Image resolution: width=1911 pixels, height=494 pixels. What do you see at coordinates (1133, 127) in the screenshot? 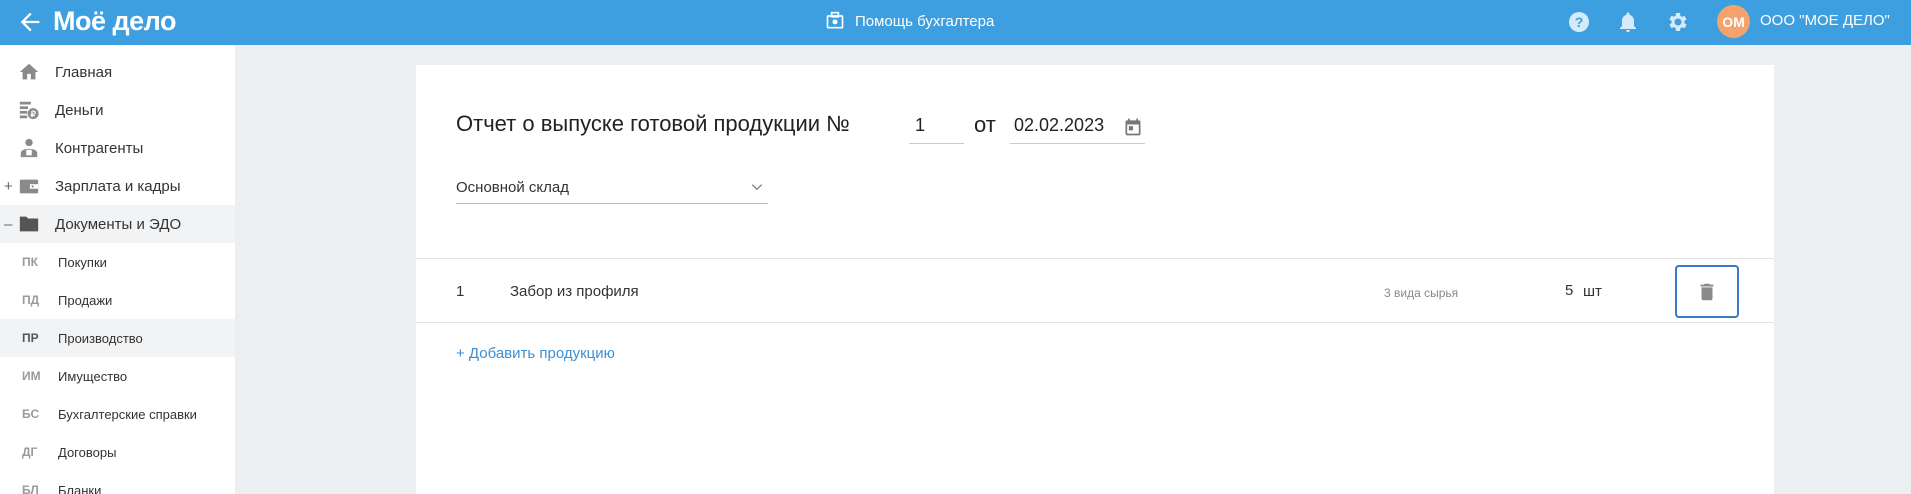
I see `calendar-icon` at bounding box center [1133, 127].